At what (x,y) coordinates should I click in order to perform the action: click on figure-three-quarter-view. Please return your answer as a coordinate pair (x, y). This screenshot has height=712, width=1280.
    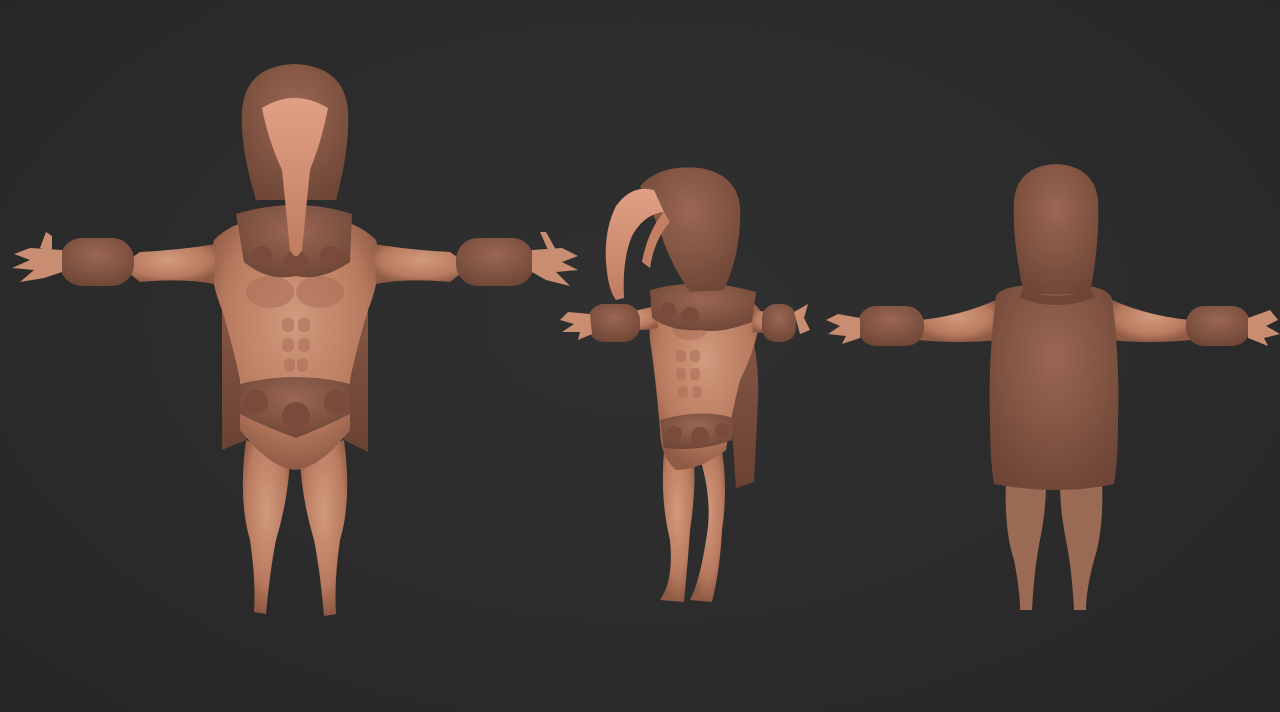
    Looking at the image, I should click on (685, 384).